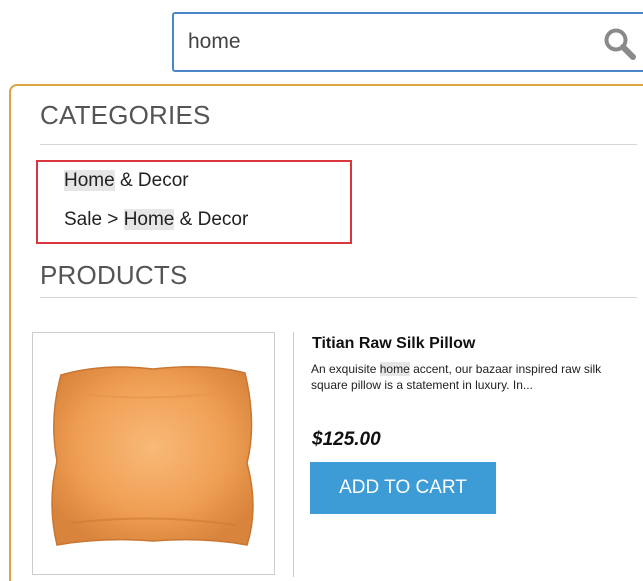  What do you see at coordinates (378, 42) in the screenshot?
I see `search-input` at bounding box center [378, 42].